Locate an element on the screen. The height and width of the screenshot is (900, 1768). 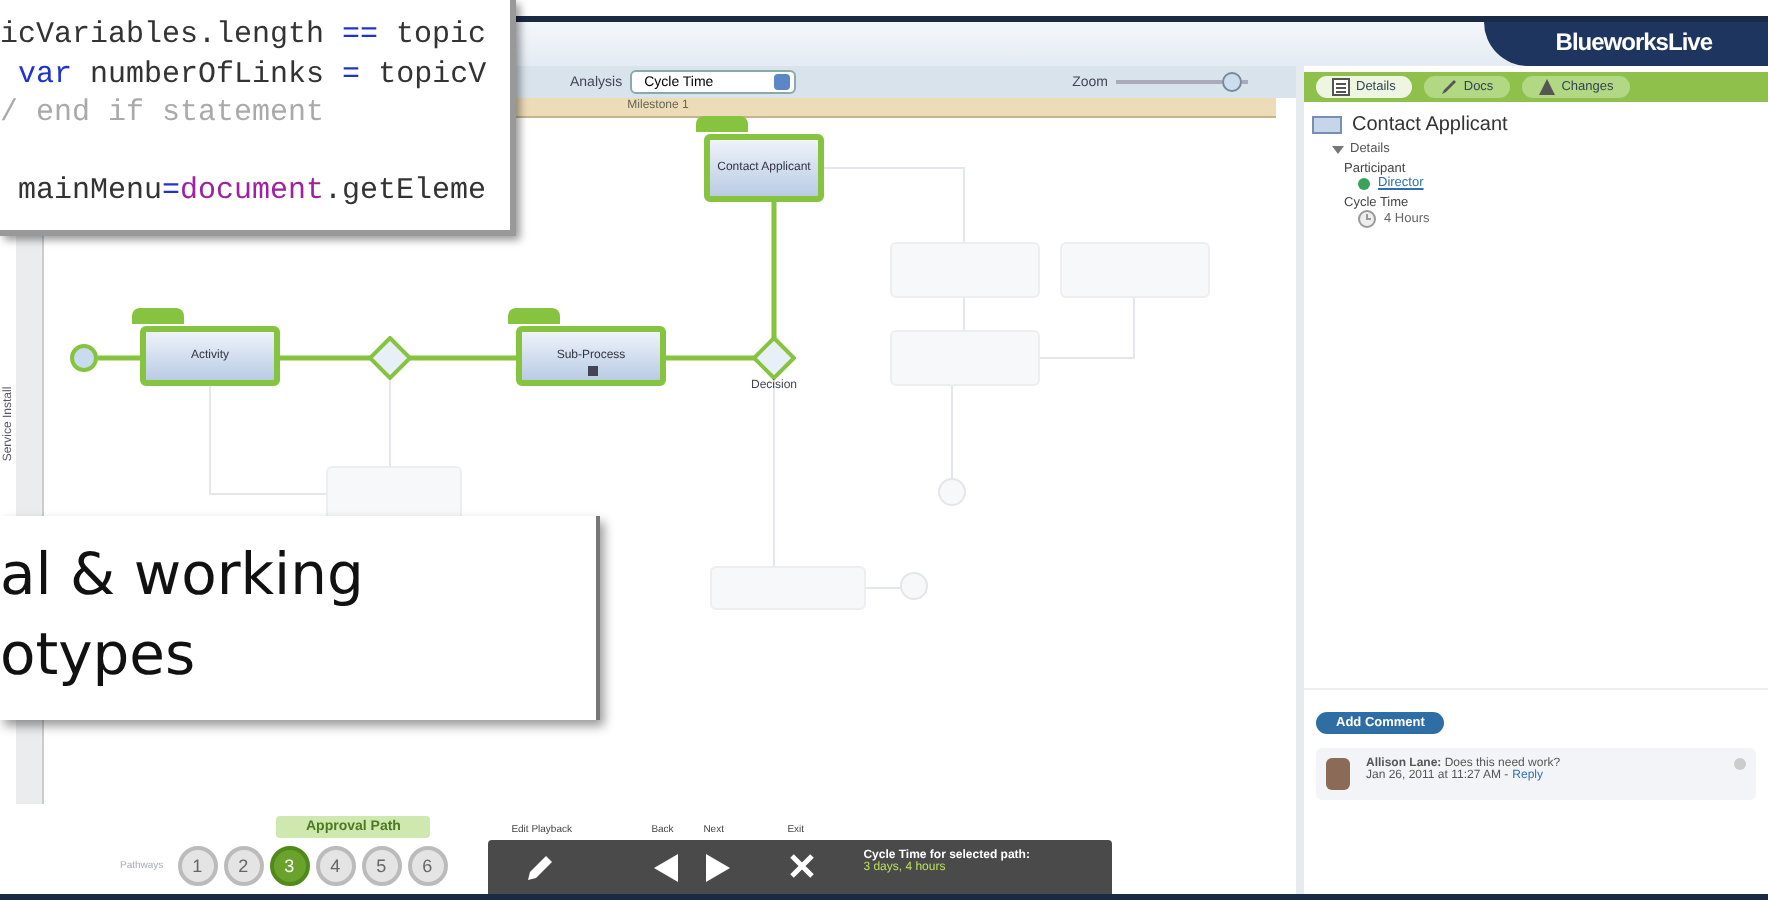
path-button: 1 is located at coordinates (197, 866).